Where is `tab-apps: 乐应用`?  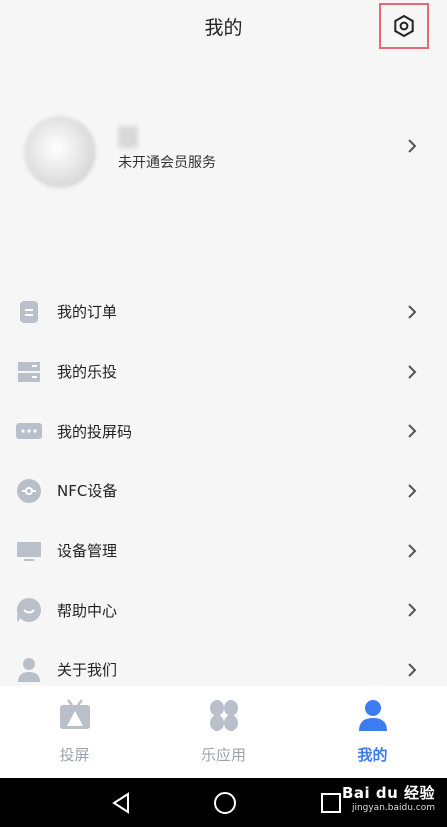
tab-apps: 乐应用 is located at coordinates (223, 732).